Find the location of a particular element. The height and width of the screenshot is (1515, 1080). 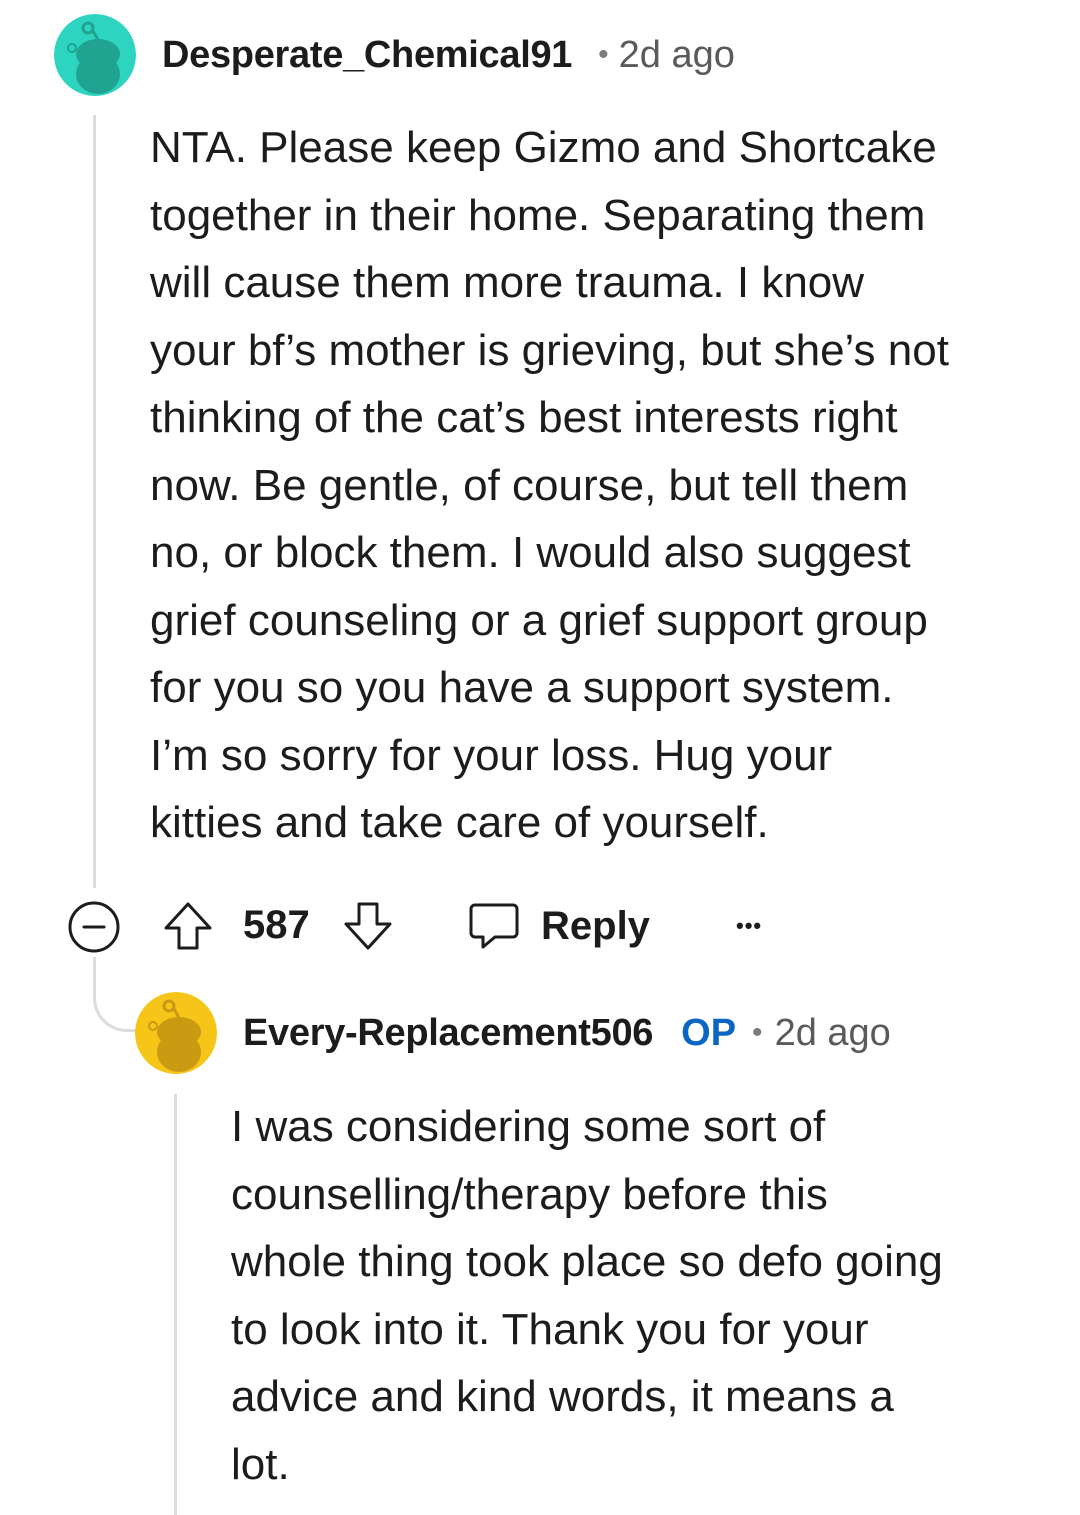

more-options-button: ••• is located at coordinates (749, 926).